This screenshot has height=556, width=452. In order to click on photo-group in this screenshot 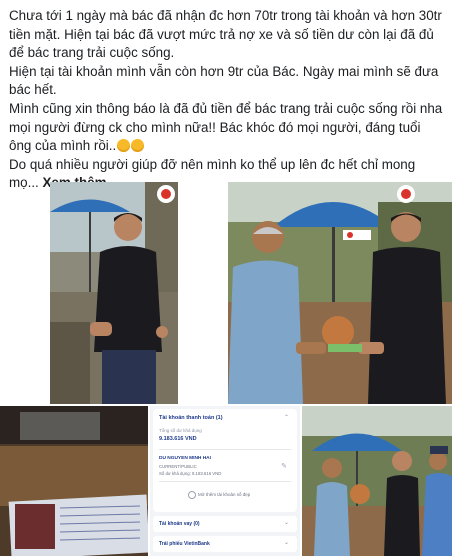, I will do `click(377, 481)`.